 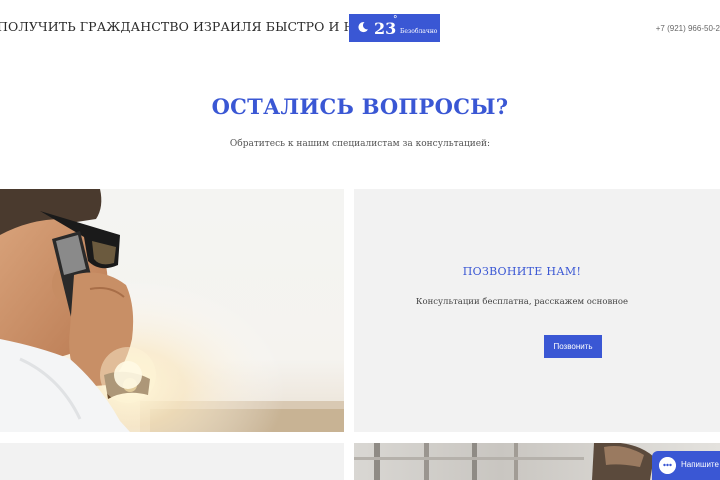 I want to click on chat-widget-label: Напишите, so click(x=700, y=464).